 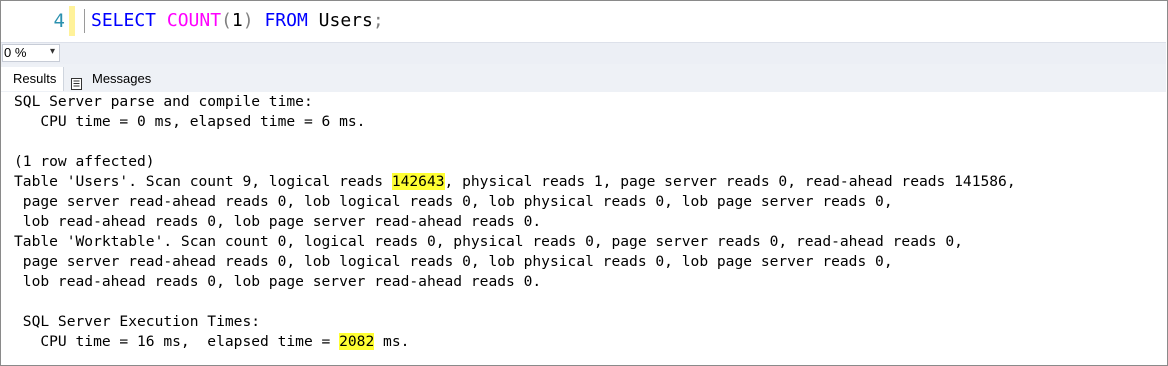 What do you see at coordinates (52, 52) in the screenshot?
I see `chevron-down-icon: ▾` at bounding box center [52, 52].